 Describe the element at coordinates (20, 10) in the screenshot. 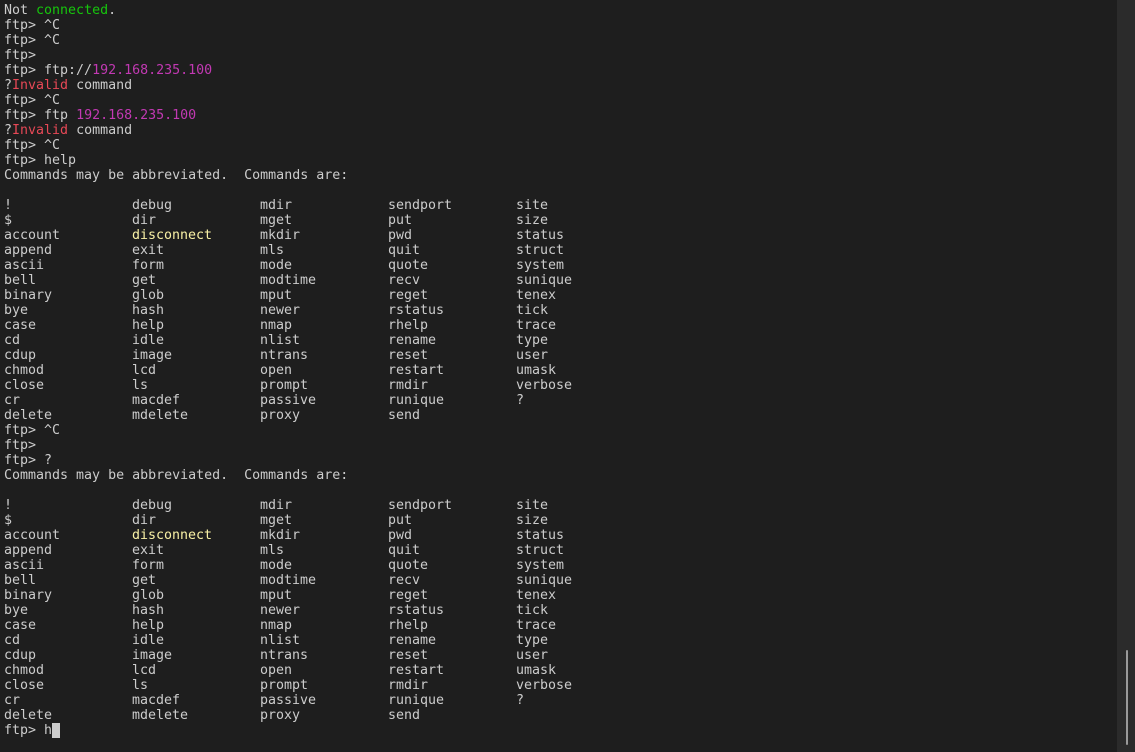

I see `terminal-text-segment: Not` at that location.